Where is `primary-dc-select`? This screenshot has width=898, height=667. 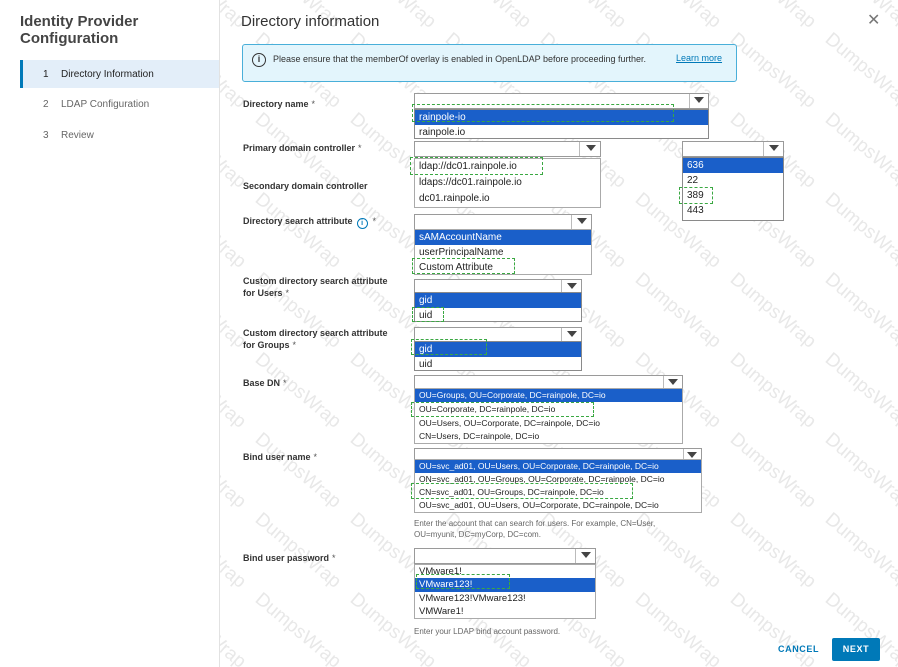 primary-dc-select is located at coordinates (507, 149).